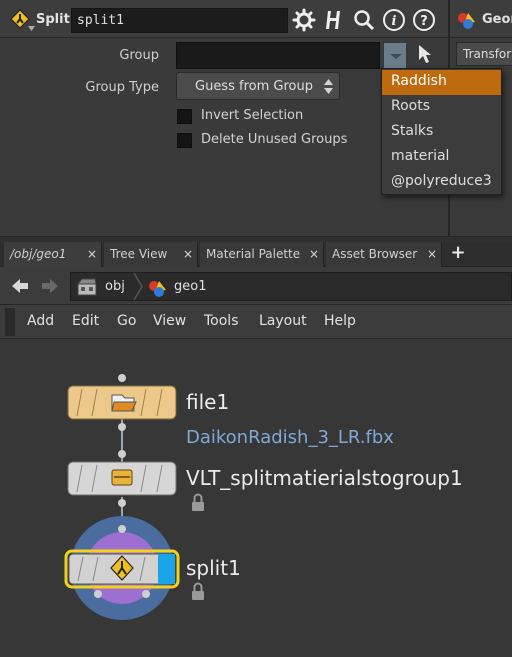  What do you see at coordinates (207, 402) in the screenshot?
I see `node-label-file1: file1` at bounding box center [207, 402].